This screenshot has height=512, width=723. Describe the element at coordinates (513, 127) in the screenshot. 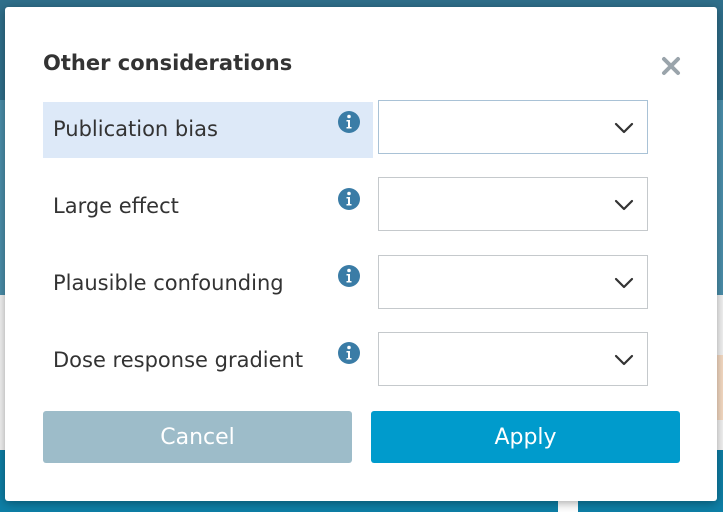

I see `publication-bias-select` at that location.